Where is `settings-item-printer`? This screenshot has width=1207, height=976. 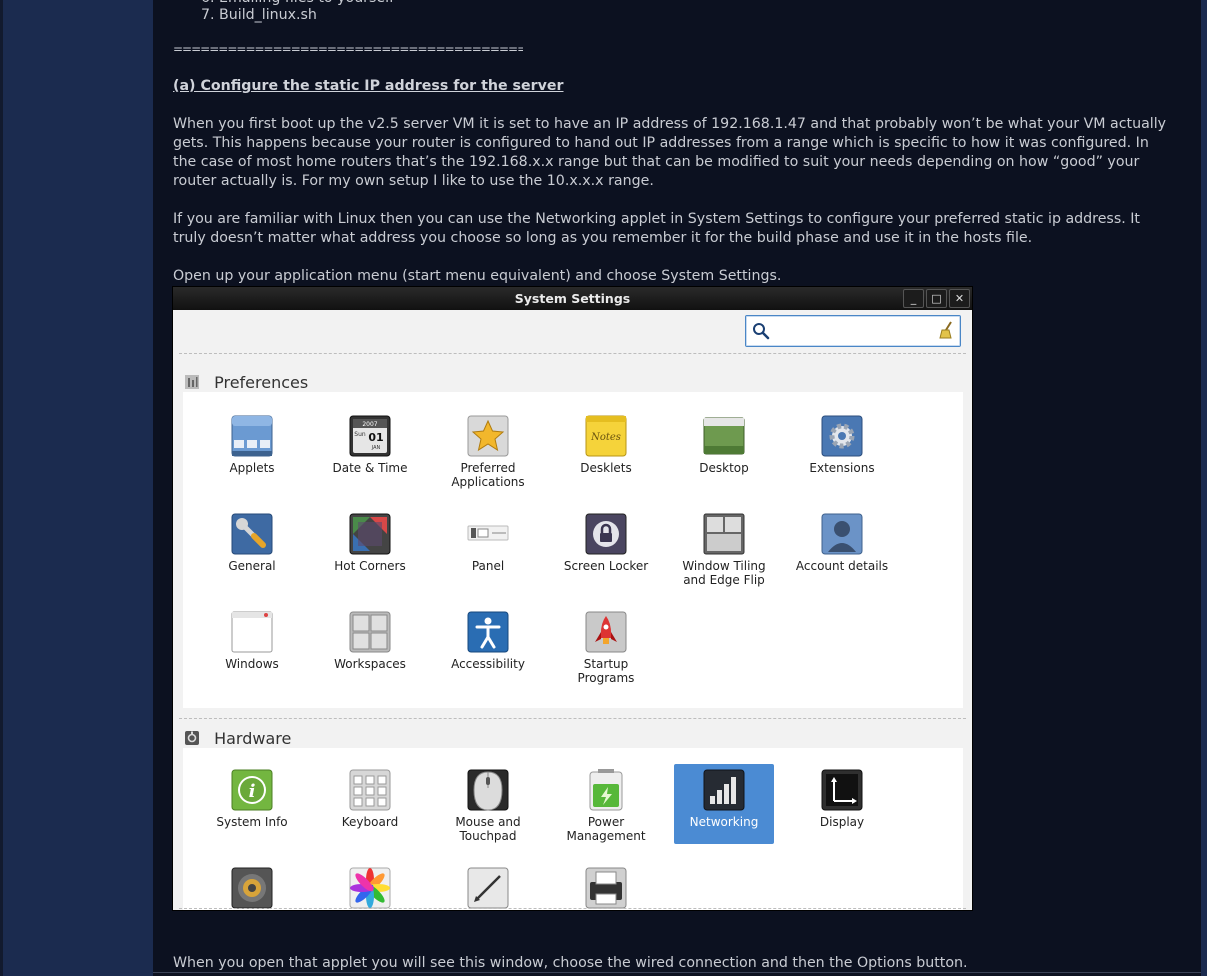
settings-item-printer is located at coordinates (606, 888).